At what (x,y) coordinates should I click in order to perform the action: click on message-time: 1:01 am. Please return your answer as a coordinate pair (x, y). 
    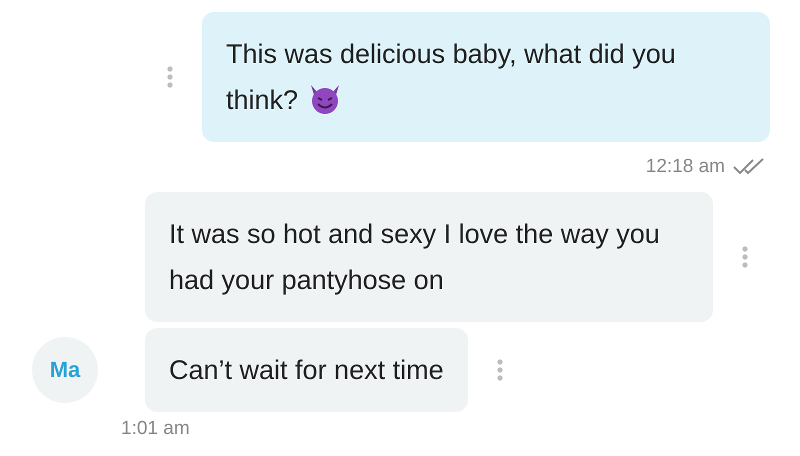
    Looking at the image, I should click on (155, 429).